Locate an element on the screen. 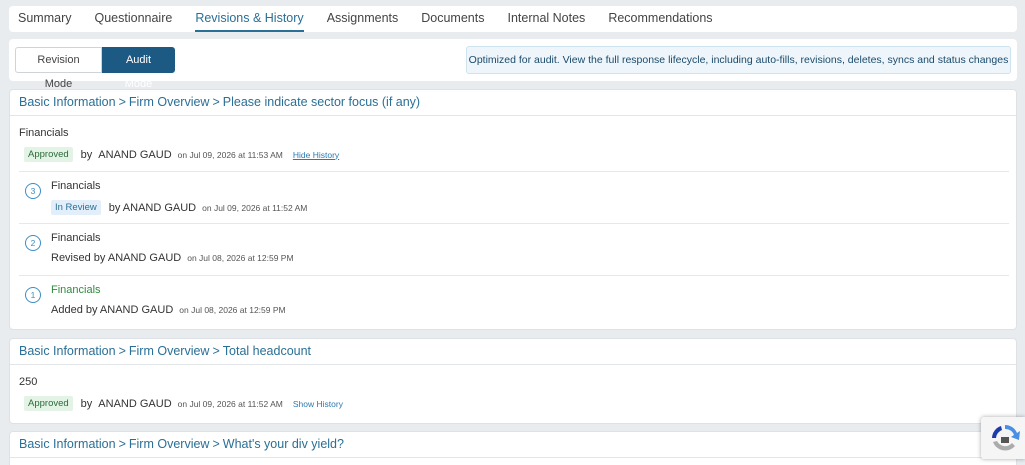 The image size is (1025, 465). current-answer: Financials is located at coordinates (44, 133).